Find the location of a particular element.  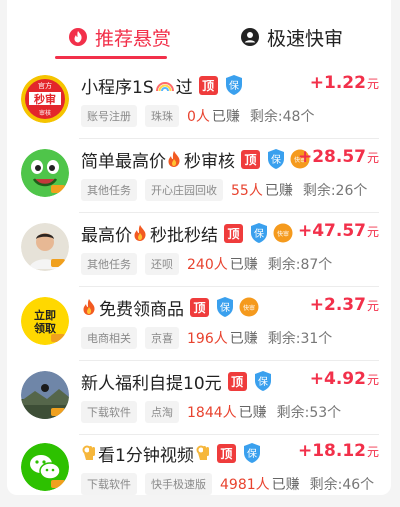

task-title-text: 看1分钟视频 is located at coordinates (146, 455).